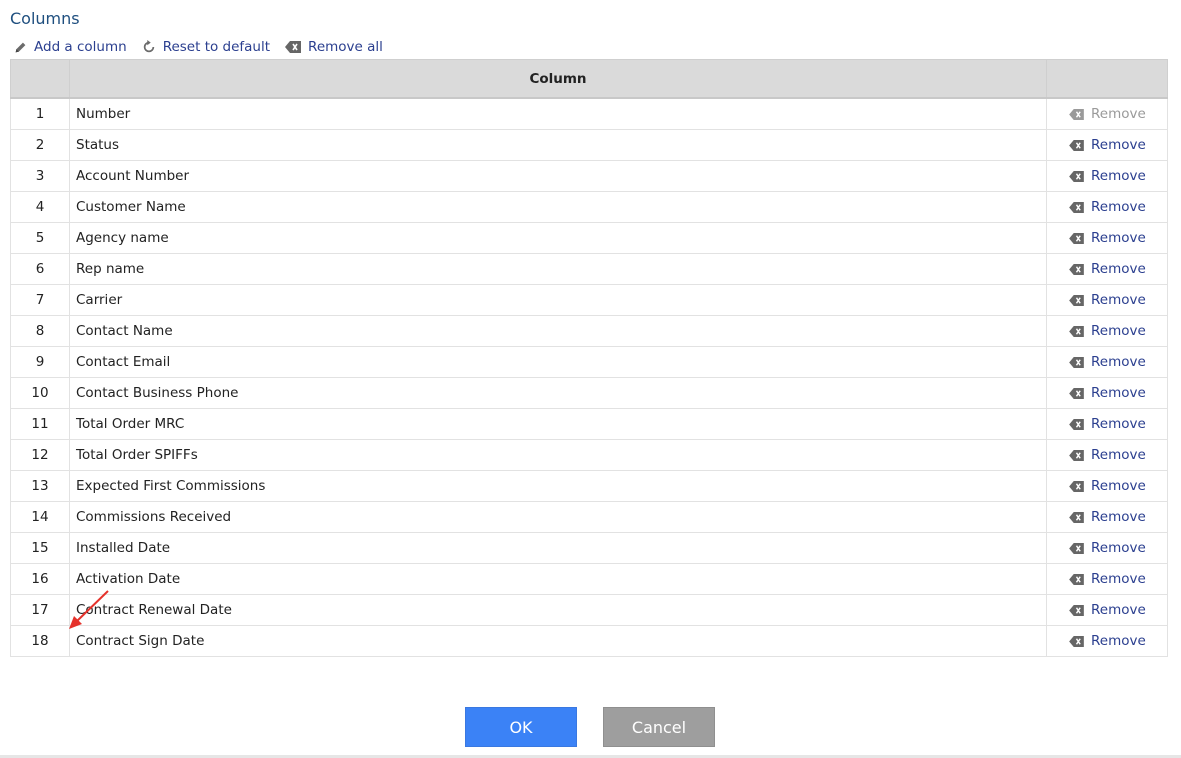  What do you see at coordinates (659, 727) in the screenshot?
I see `cancel-button: Cancel` at bounding box center [659, 727].